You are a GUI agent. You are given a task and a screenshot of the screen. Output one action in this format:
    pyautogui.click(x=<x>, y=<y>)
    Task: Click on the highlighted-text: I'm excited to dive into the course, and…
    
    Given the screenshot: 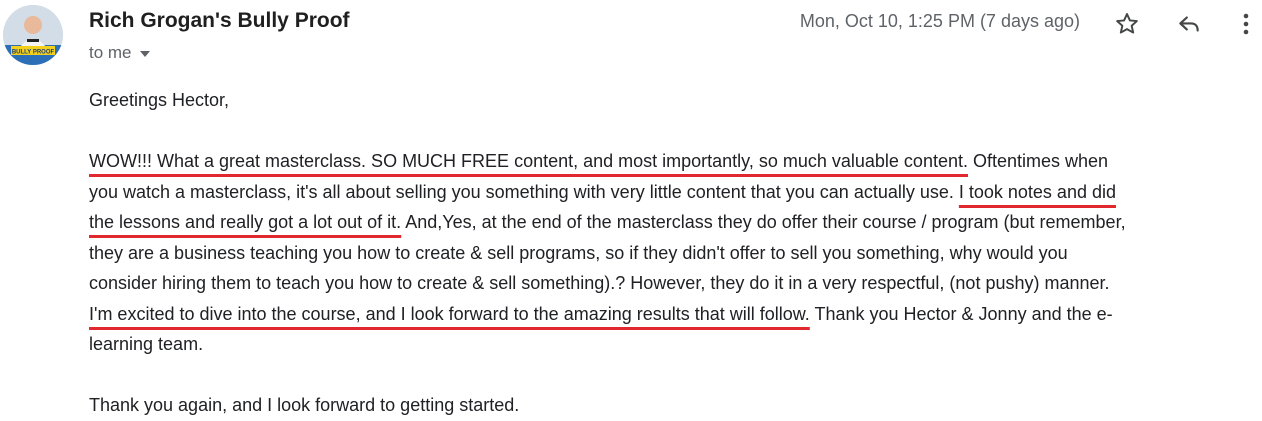 What is the action you would take?
    pyautogui.click(x=449, y=313)
    